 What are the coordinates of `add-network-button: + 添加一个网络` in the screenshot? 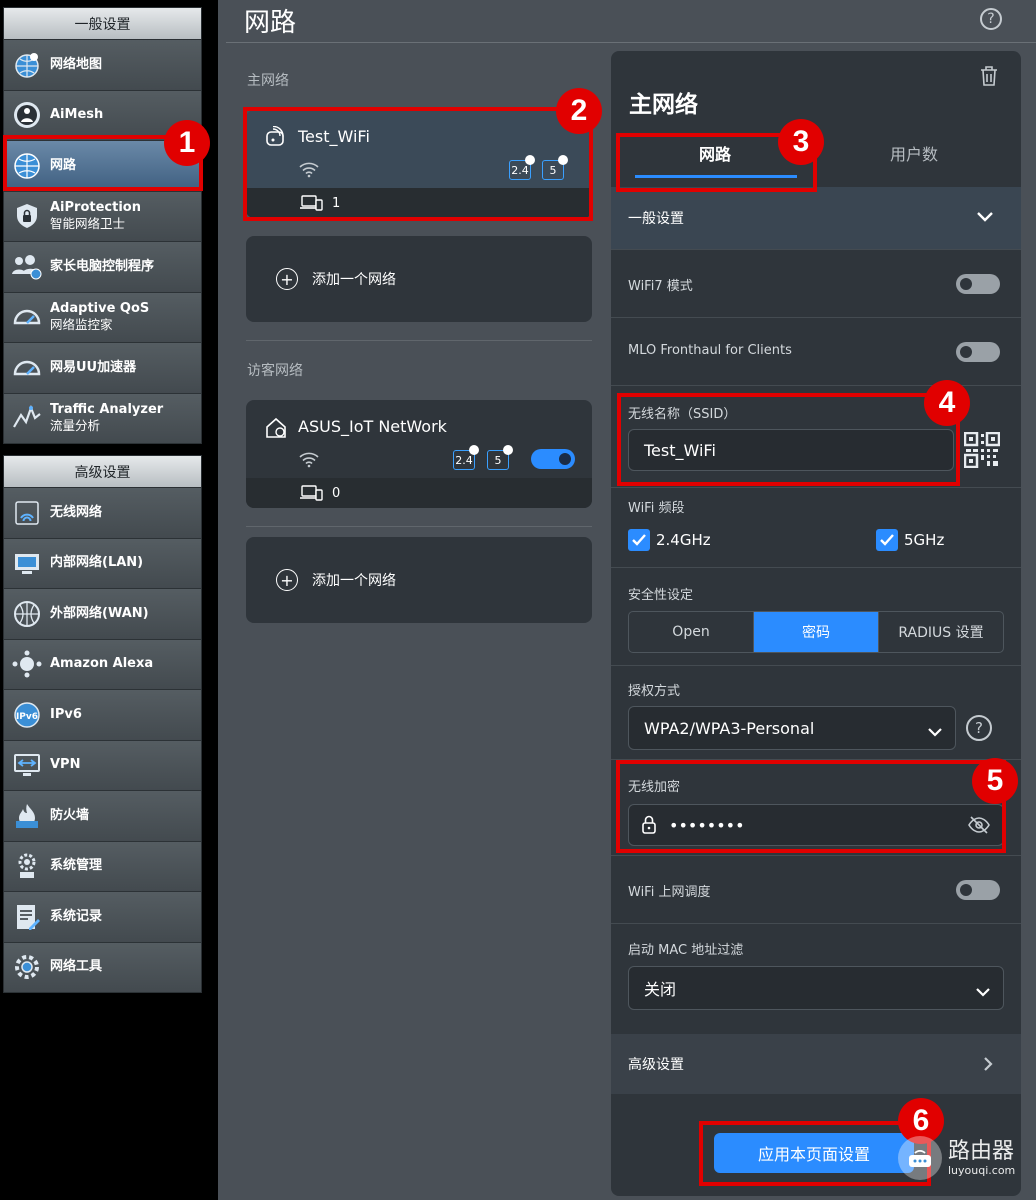 It's located at (419, 279).